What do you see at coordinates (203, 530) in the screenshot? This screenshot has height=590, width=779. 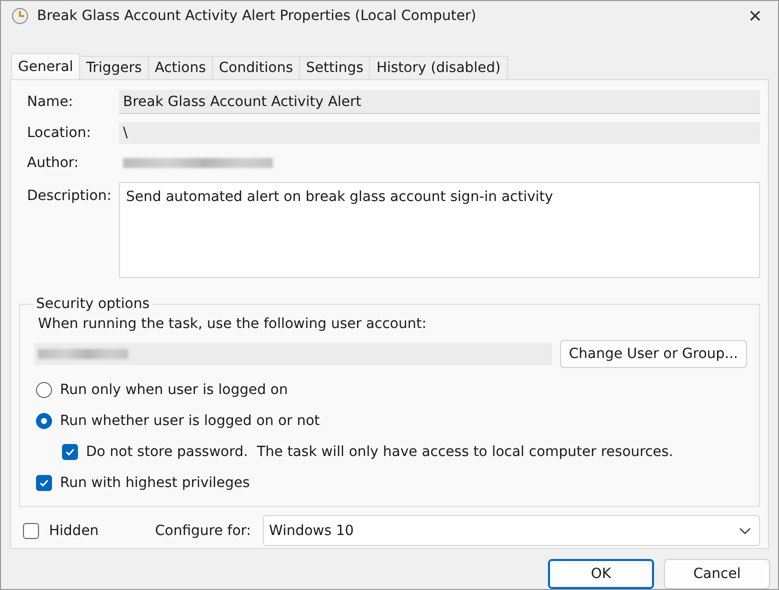 I see `configure-label: Configure for:` at bounding box center [203, 530].